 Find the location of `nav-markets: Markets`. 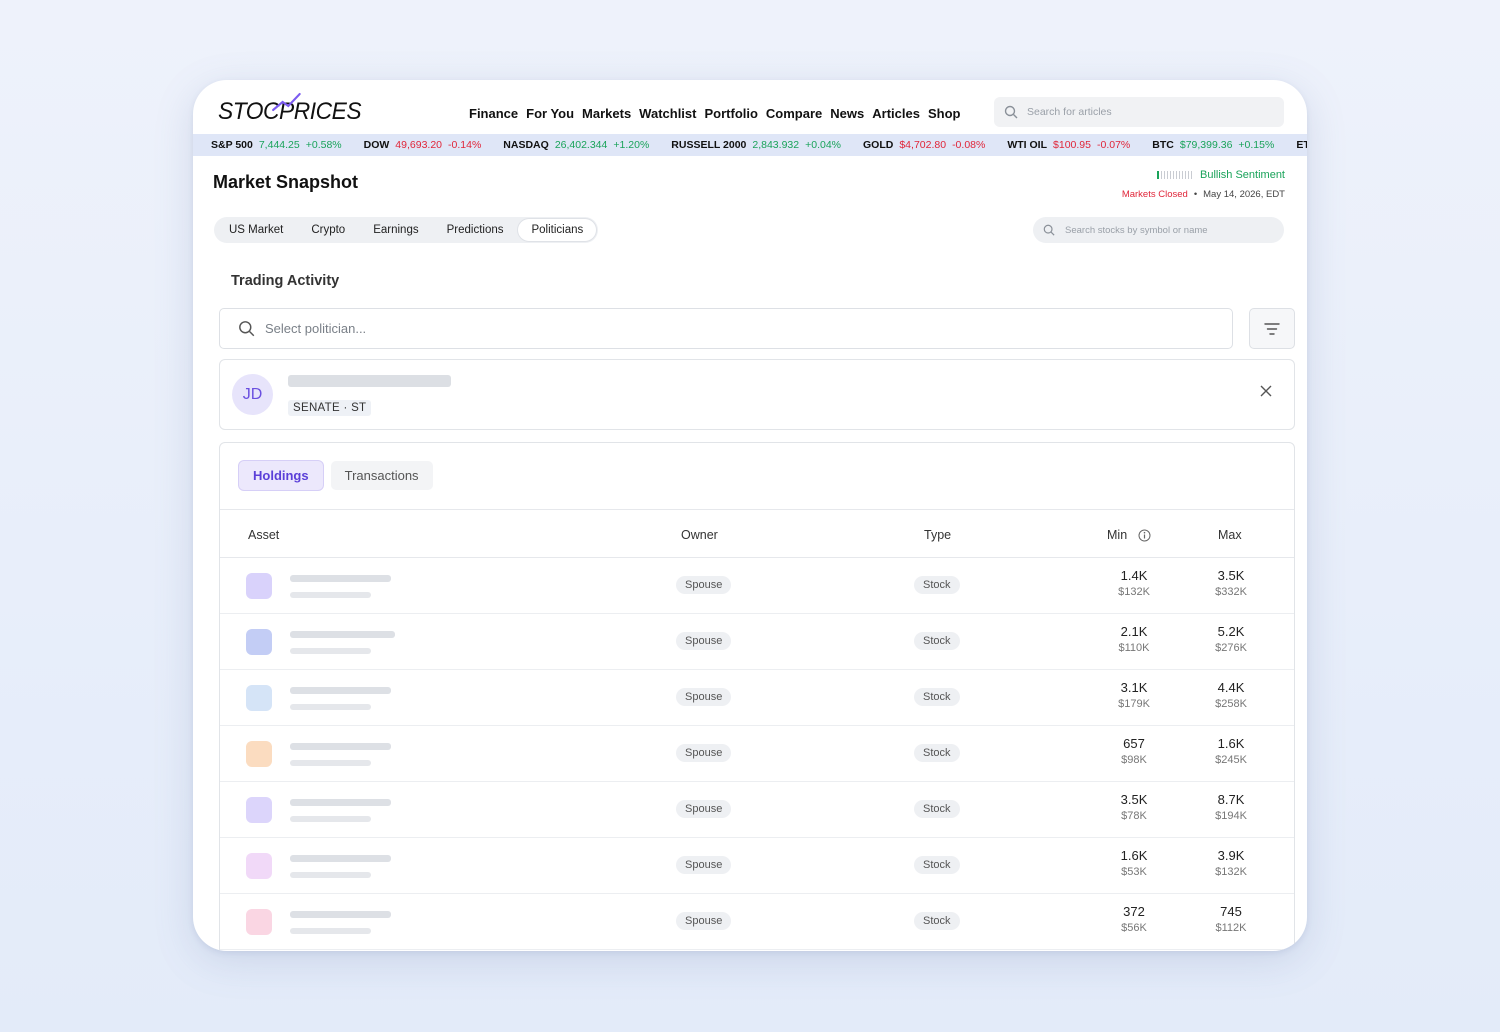

nav-markets: Markets is located at coordinates (606, 113).